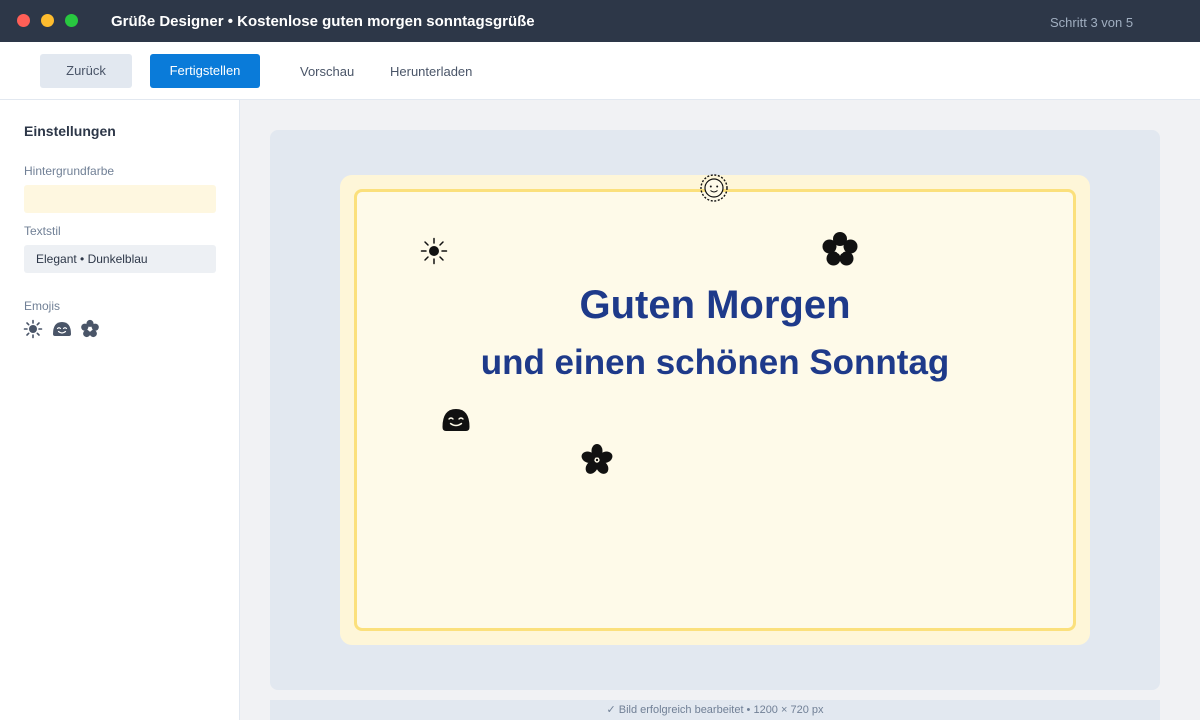  Describe the element at coordinates (597, 460) in the screenshot. I see `blossom-icon` at that location.